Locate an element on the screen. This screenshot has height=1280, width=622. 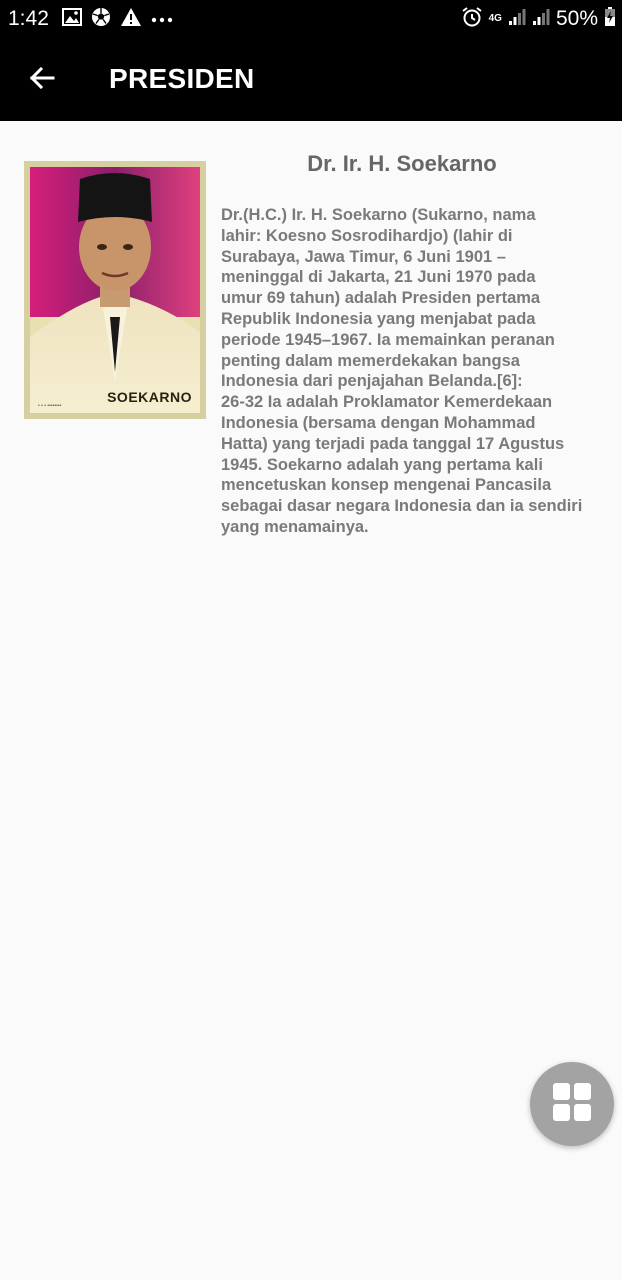
battery-percentage: 50% is located at coordinates (576, 18).